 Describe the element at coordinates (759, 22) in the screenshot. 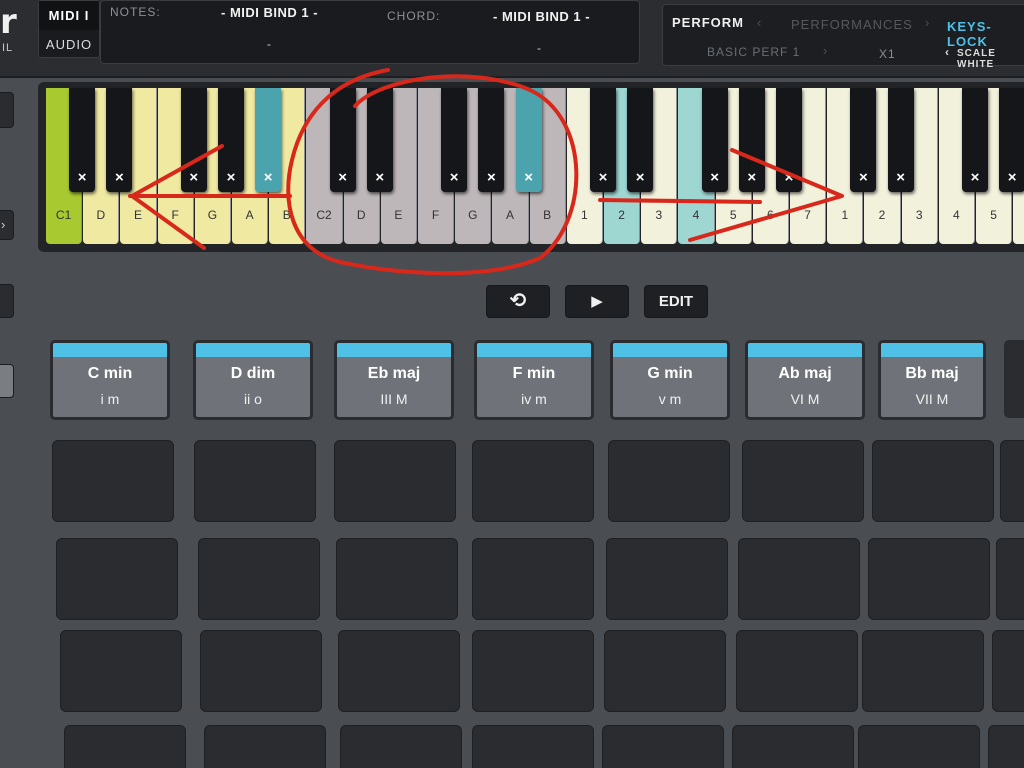

I see `perf-prev-icon: ‹` at that location.